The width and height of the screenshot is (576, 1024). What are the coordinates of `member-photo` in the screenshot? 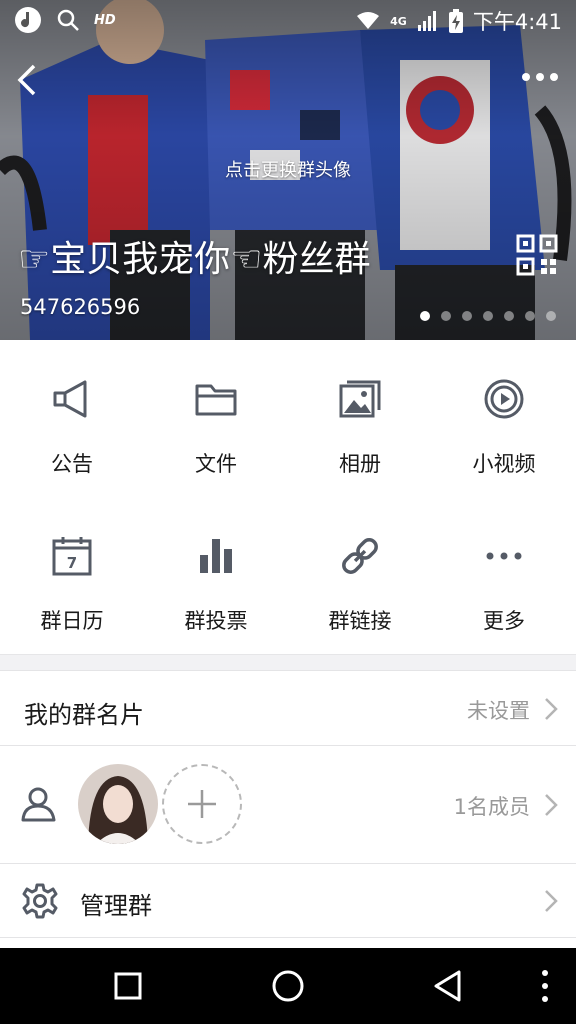 It's located at (118, 804).